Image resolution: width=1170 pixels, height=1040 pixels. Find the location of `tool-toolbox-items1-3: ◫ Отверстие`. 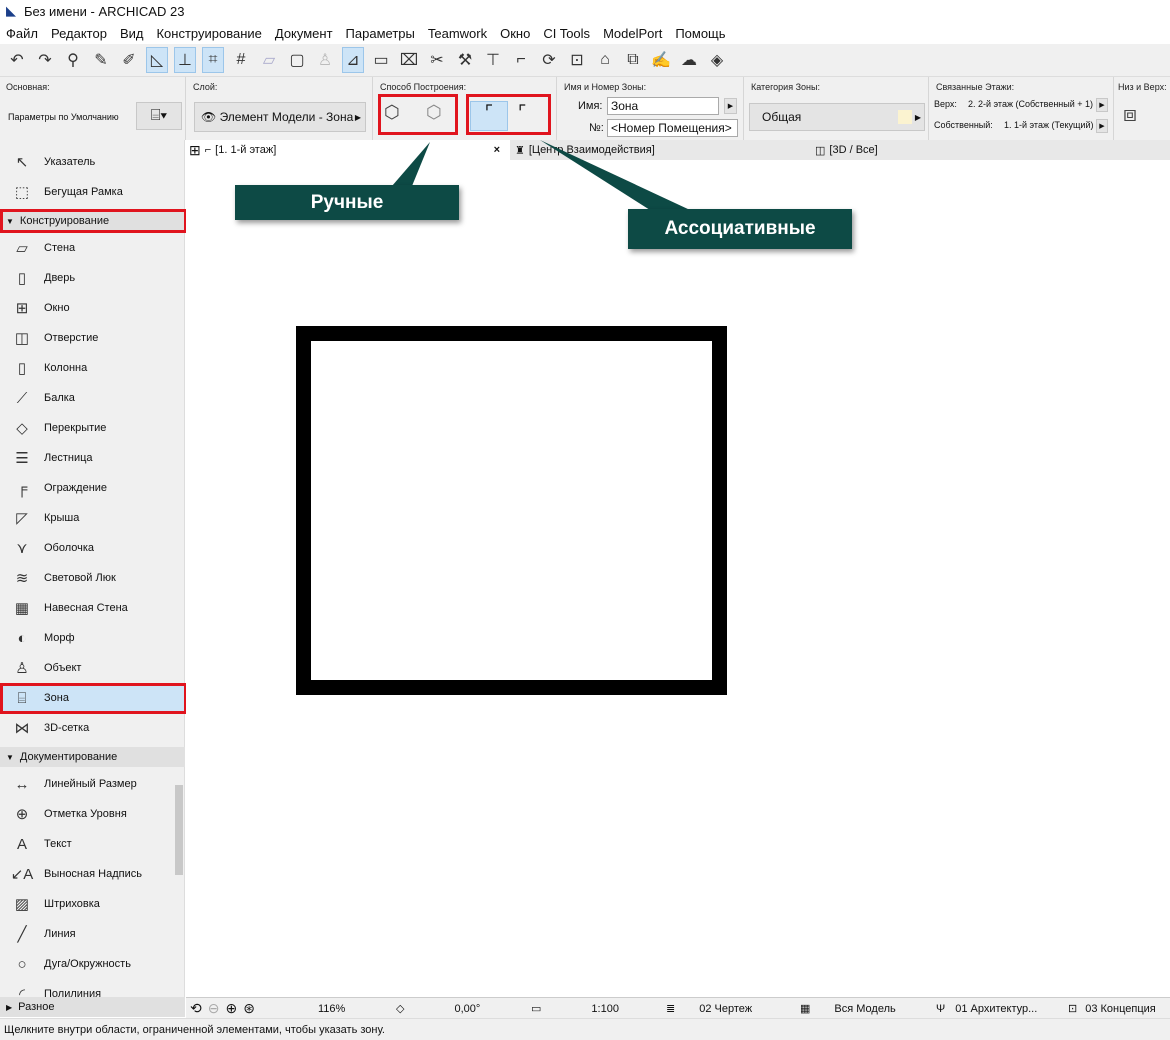

tool-toolbox-items1-3: ◫ Отверстие is located at coordinates (92, 338).